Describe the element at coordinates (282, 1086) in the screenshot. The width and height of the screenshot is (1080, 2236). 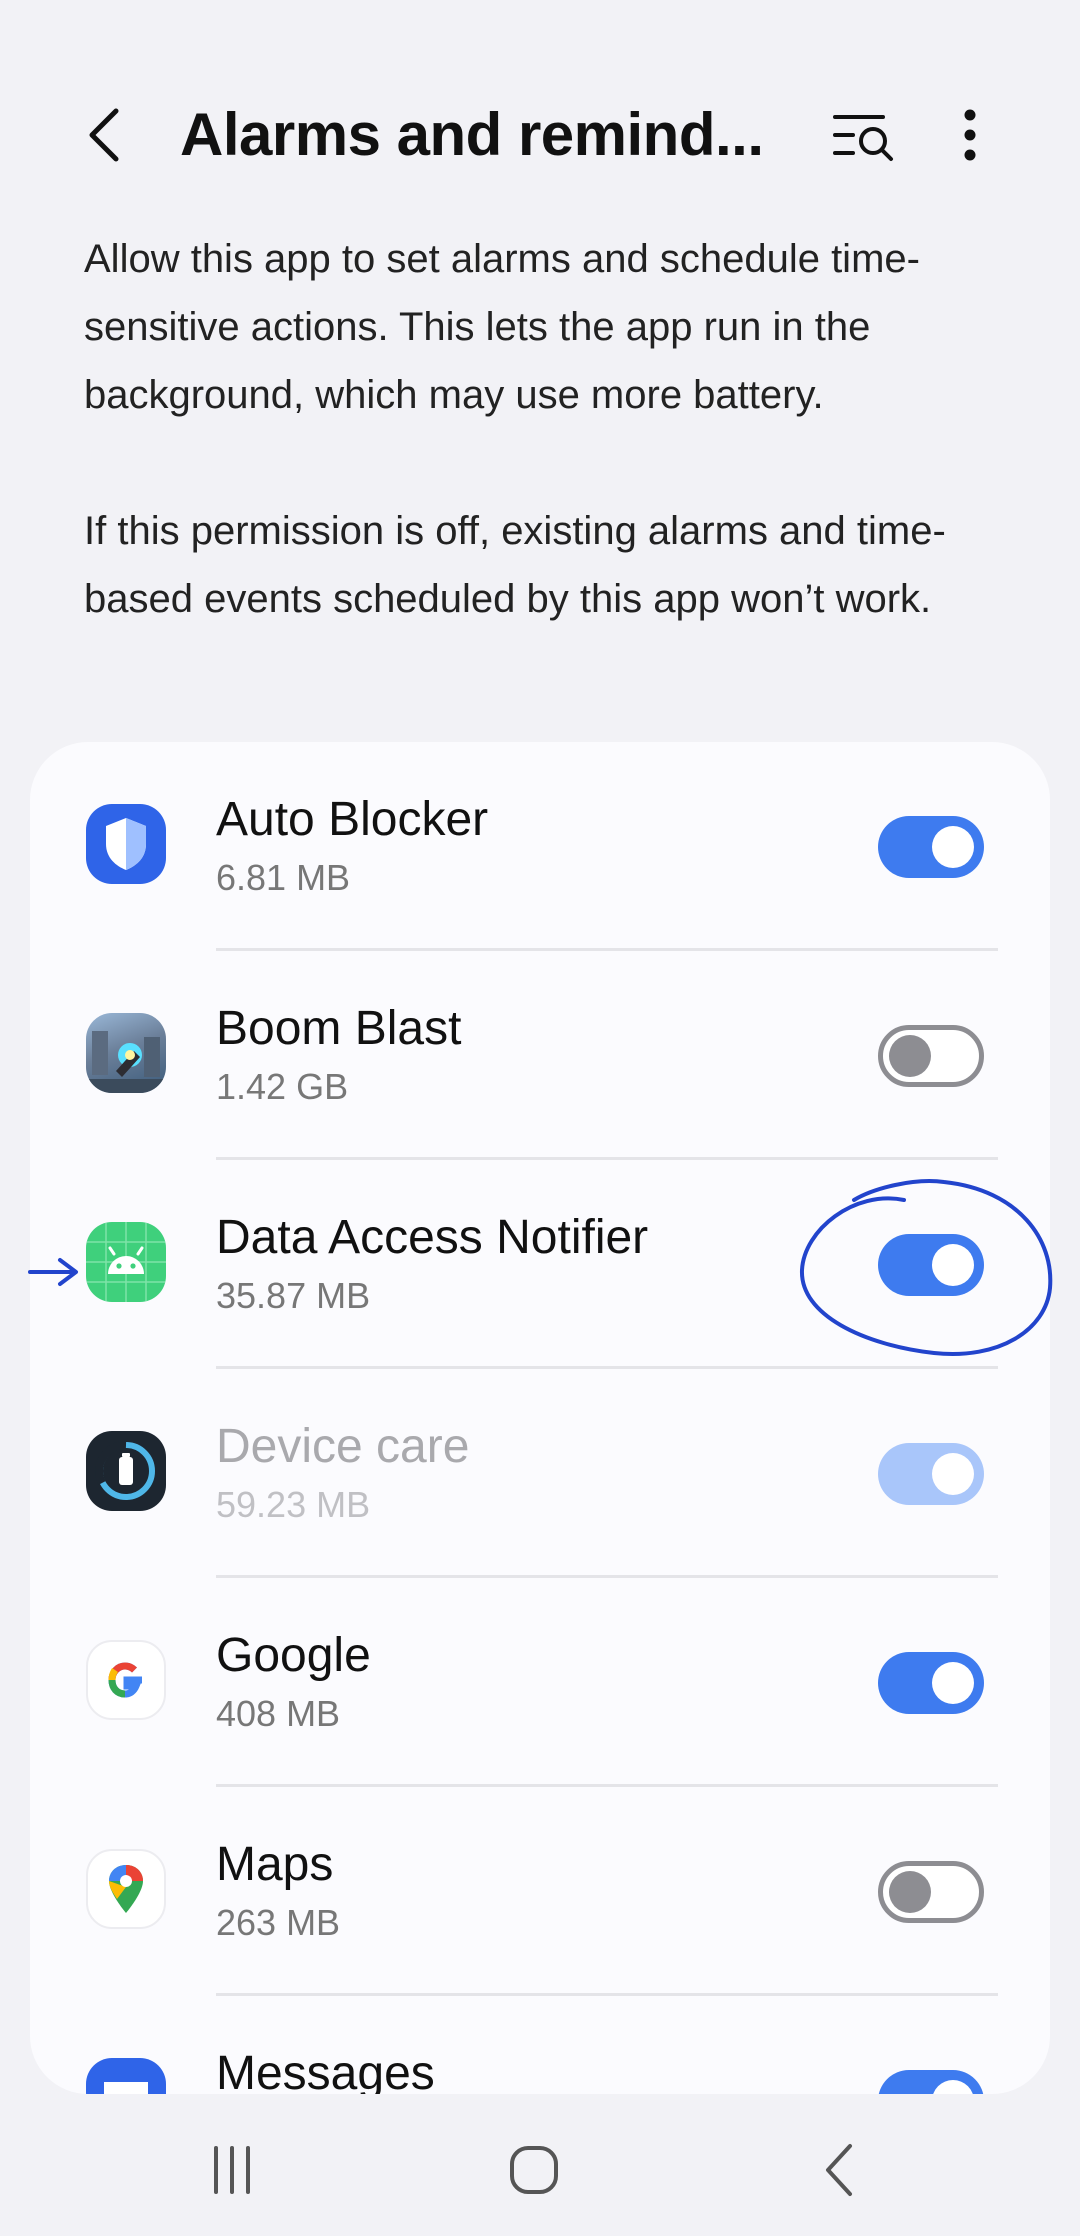
I see `app-size: 1.42 GB` at that location.